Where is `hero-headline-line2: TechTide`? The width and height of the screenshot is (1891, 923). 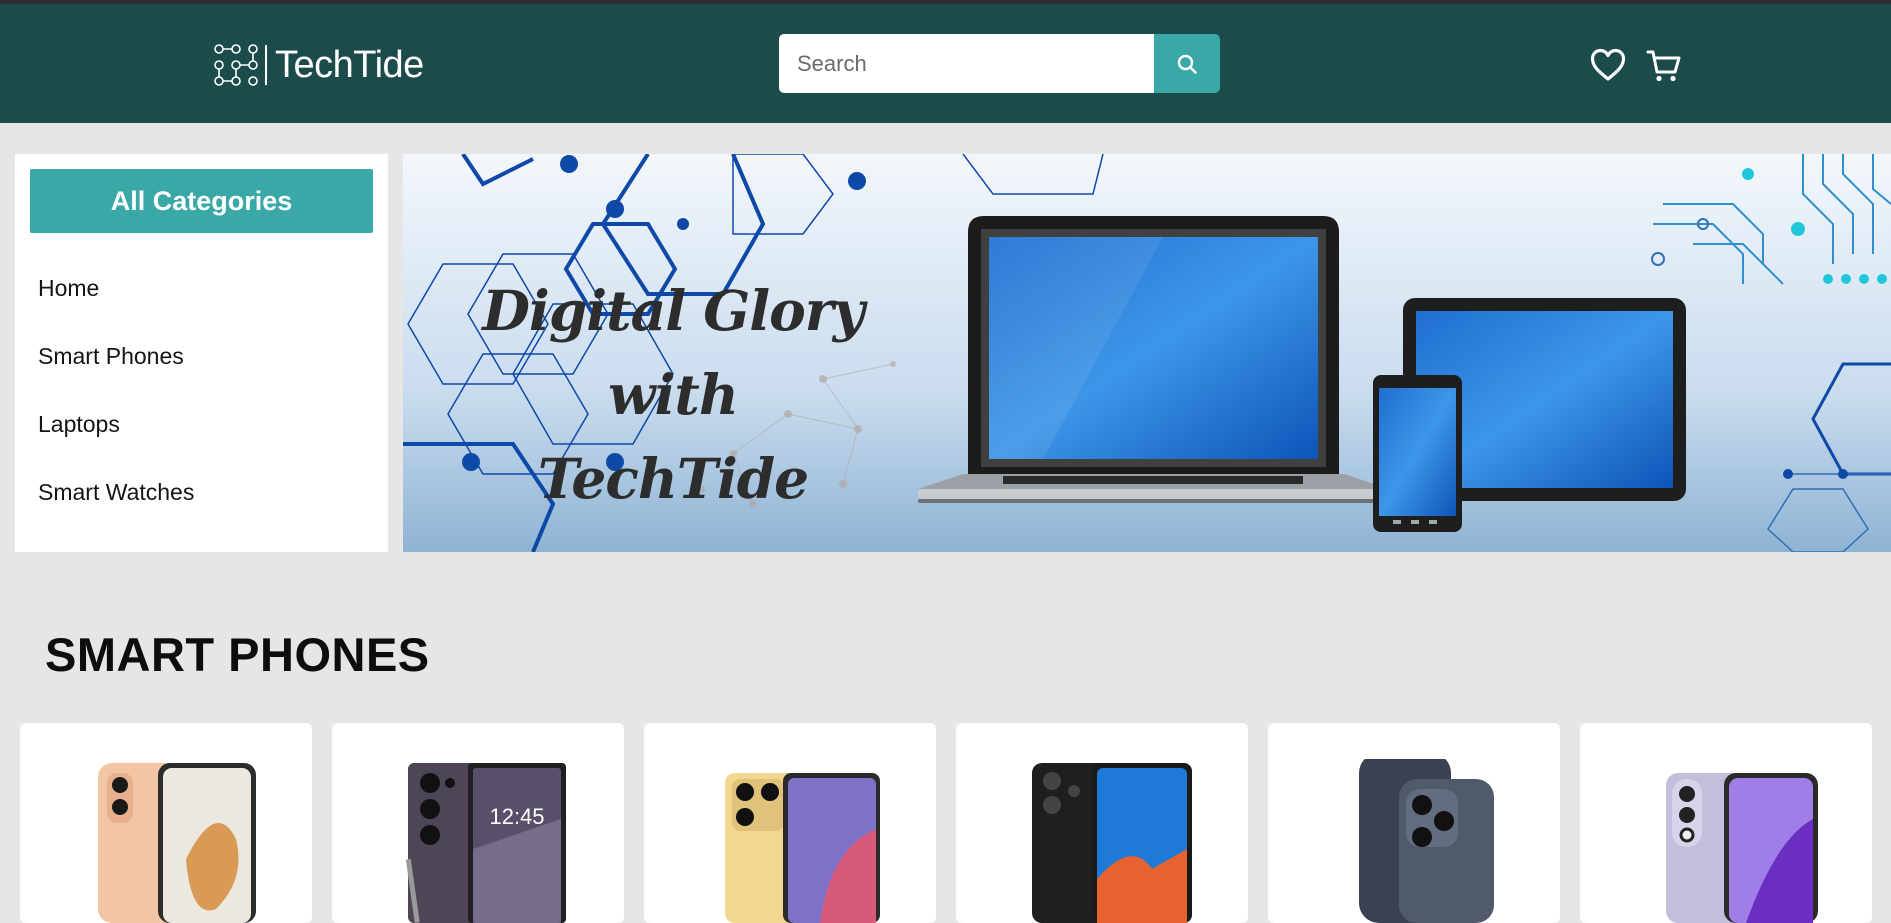 hero-headline-line2: TechTide is located at coordinates (673, 478).